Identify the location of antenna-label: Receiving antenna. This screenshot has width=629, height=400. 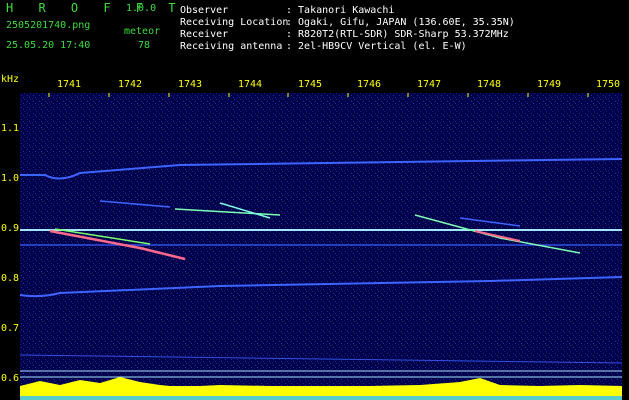
(231, 46).